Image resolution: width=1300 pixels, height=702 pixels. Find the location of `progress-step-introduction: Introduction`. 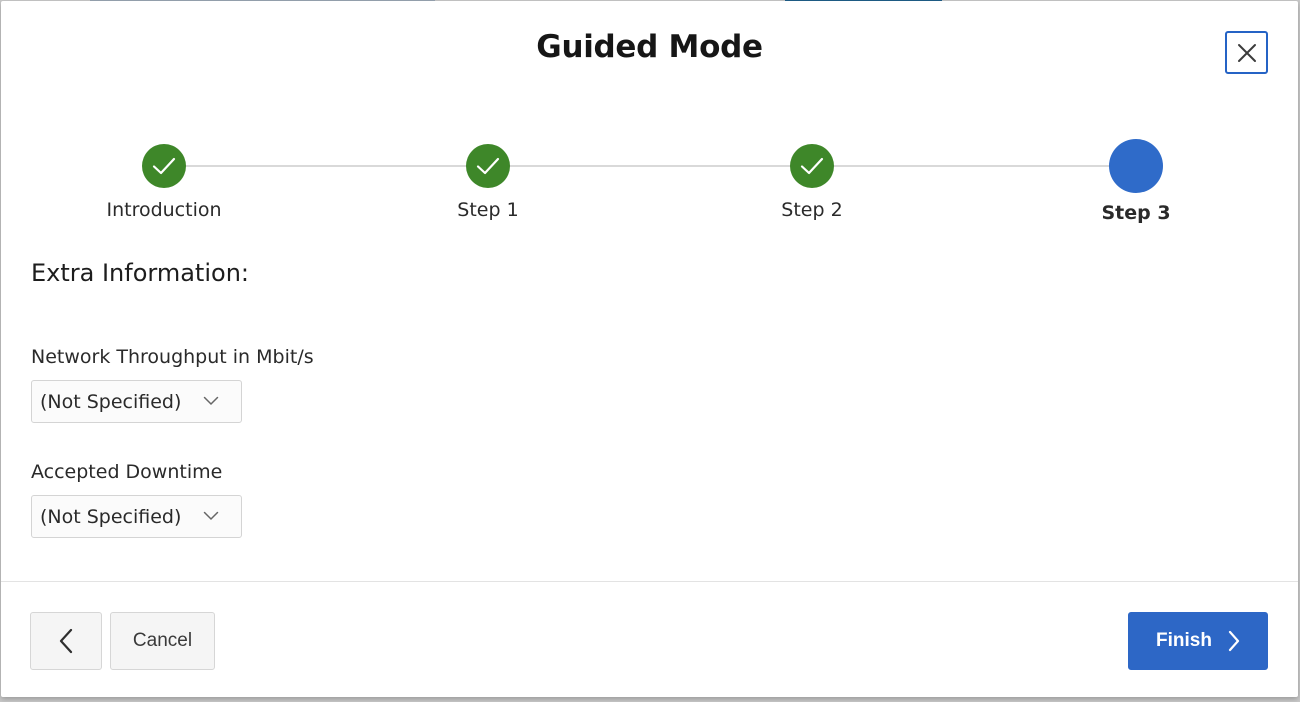

progress-step-introduction: Introduction is located at coordinates (164, 180).